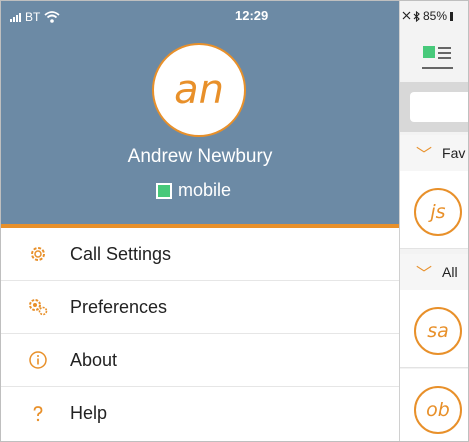 This screenshot has height=442, width=469. Describe the element at coordinates (38, 414) in the screenshot. I see `question-icon` at that location.